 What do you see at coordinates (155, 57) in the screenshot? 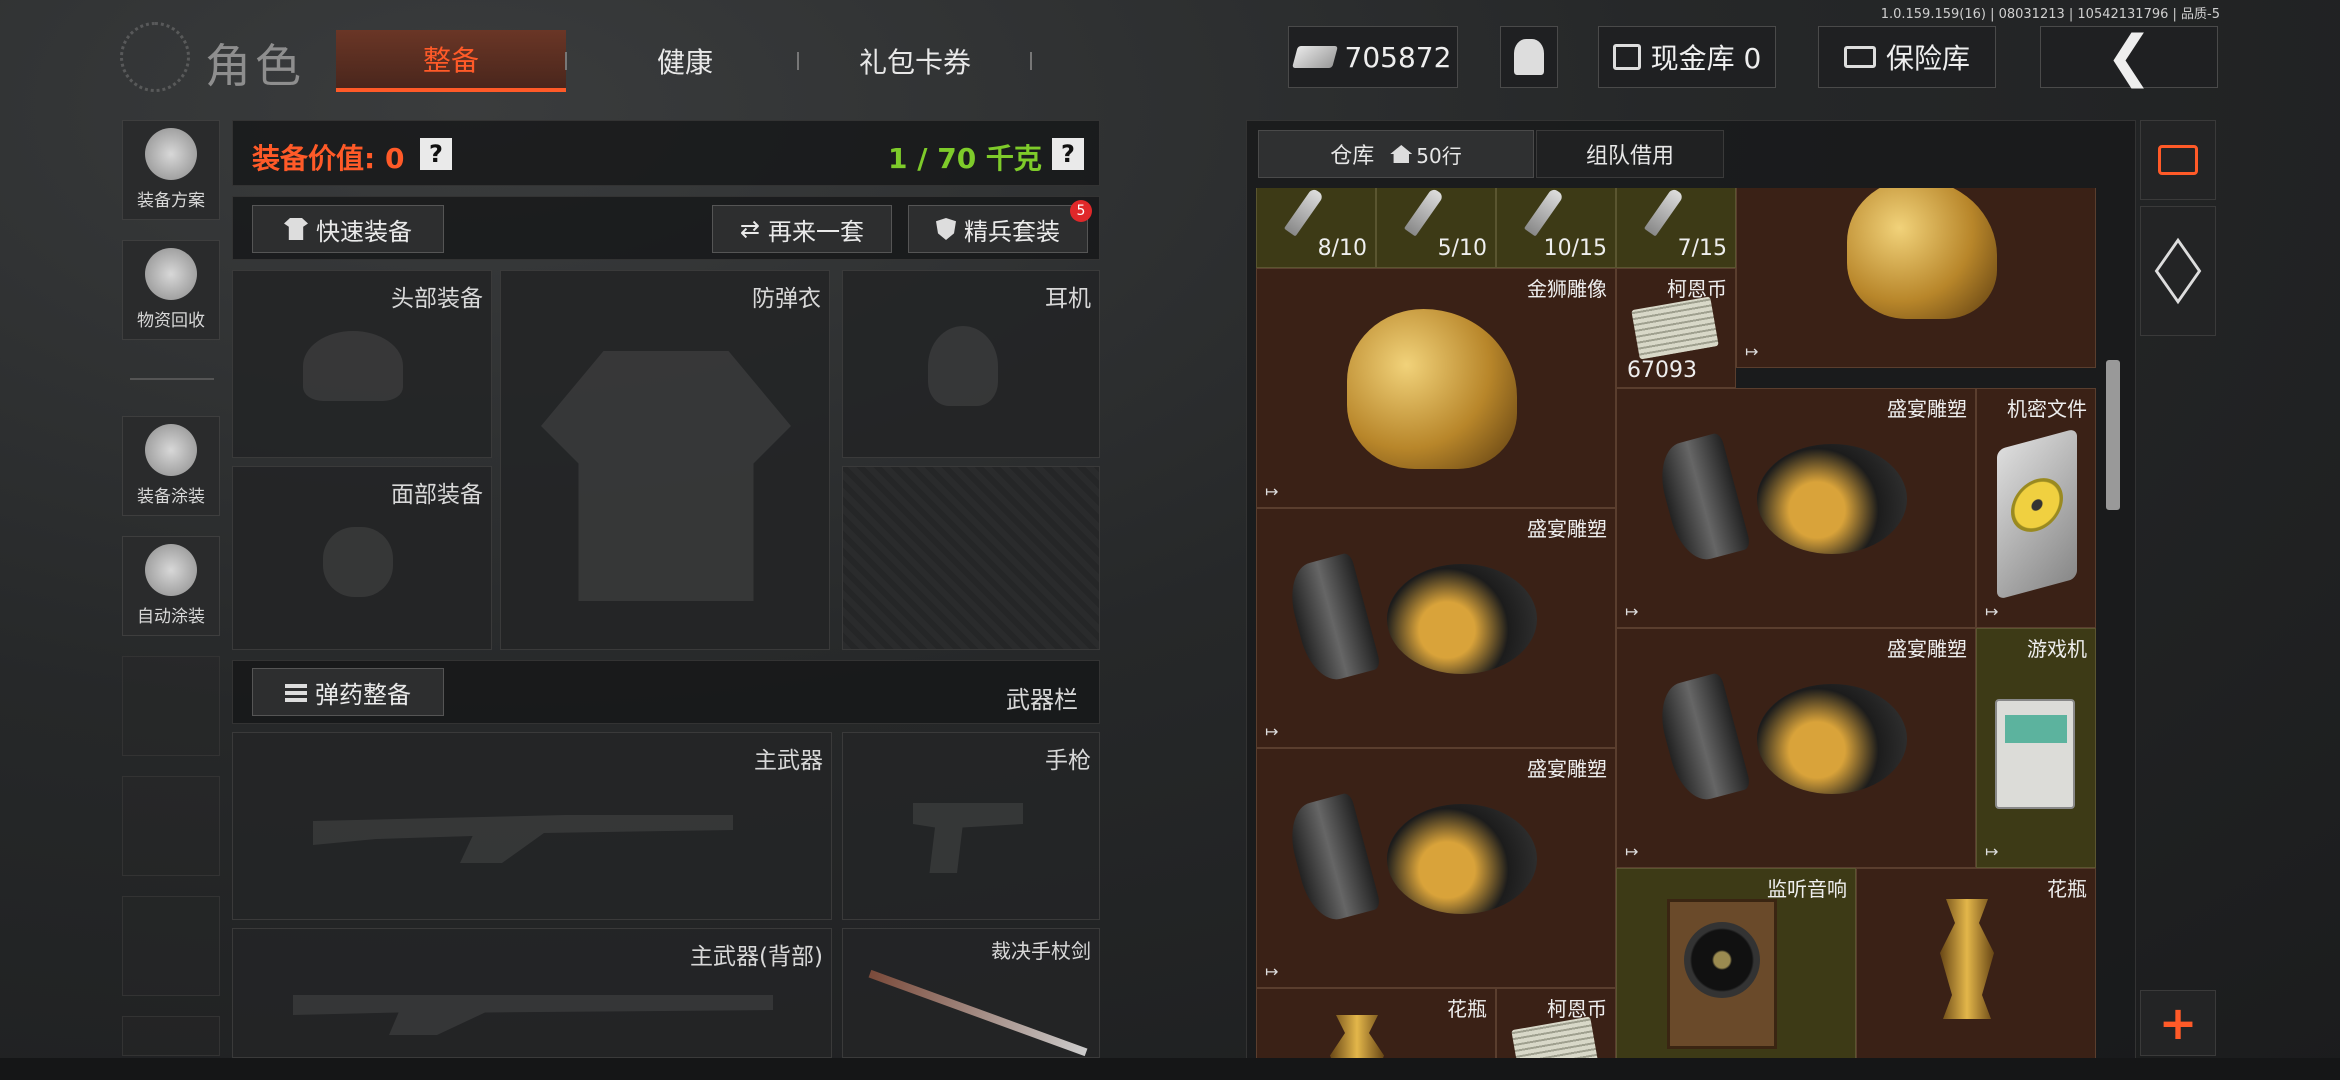
I see `globe-logo-icon` at bounding box center [155, 57].